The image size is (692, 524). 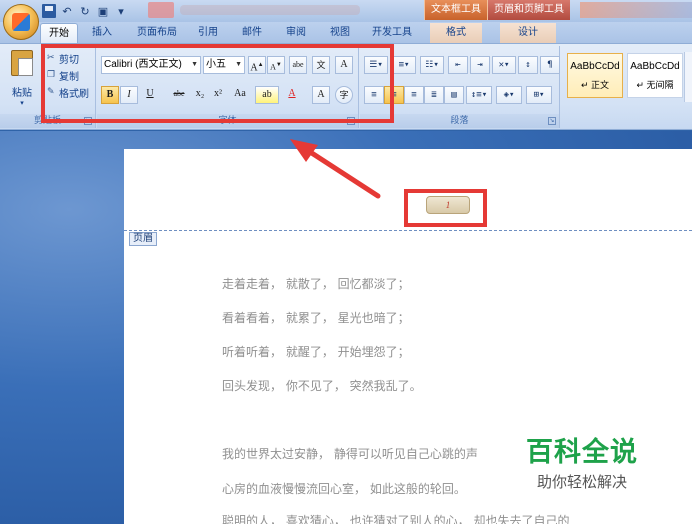 I want to click on header-separator, so click(x=408, y=230).